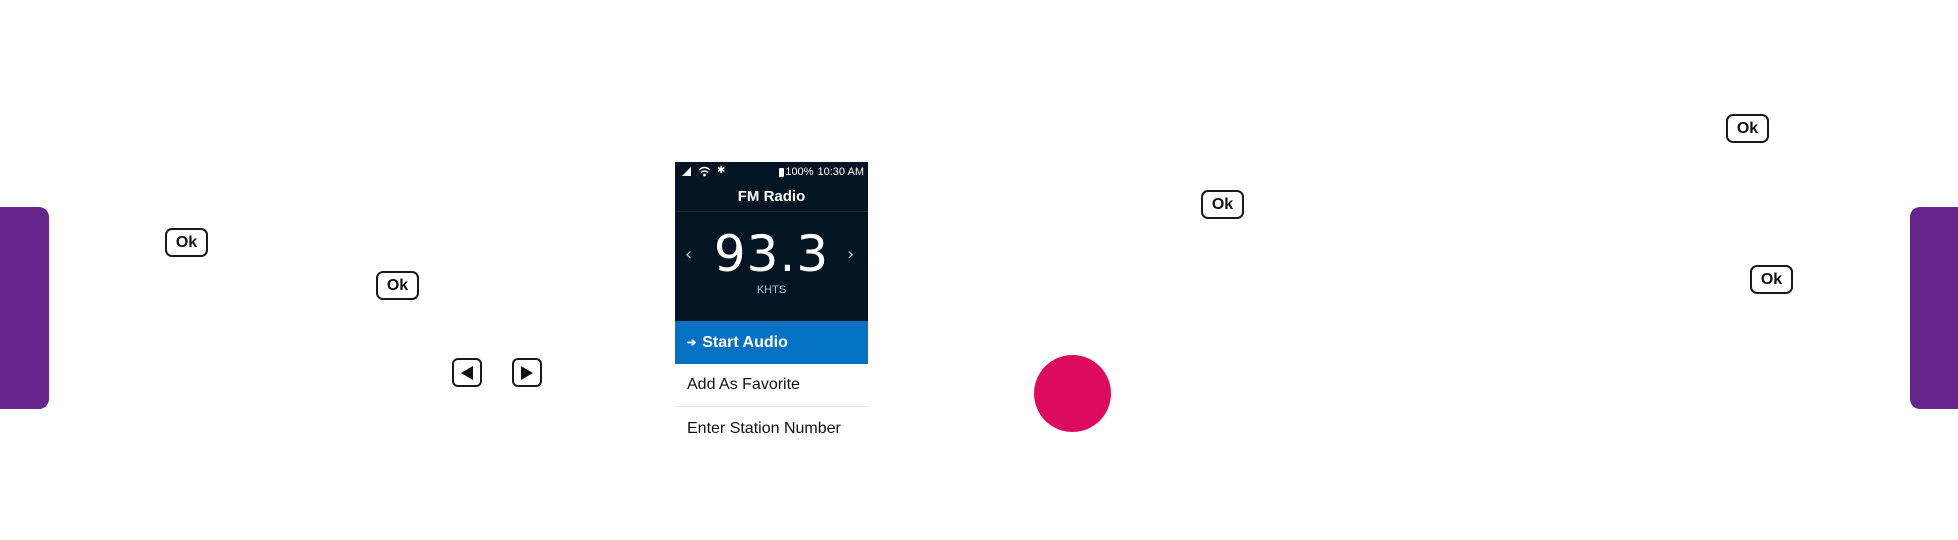 This screenshot has width=1958, height=540. What do you see at coordinates (782, 172) in the screenshot?
I see `battery-icon` at bounding box center [782, 172].